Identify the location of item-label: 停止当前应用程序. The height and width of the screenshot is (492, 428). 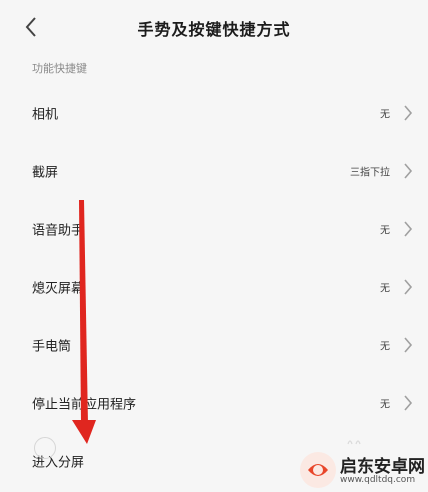
(84, 405).